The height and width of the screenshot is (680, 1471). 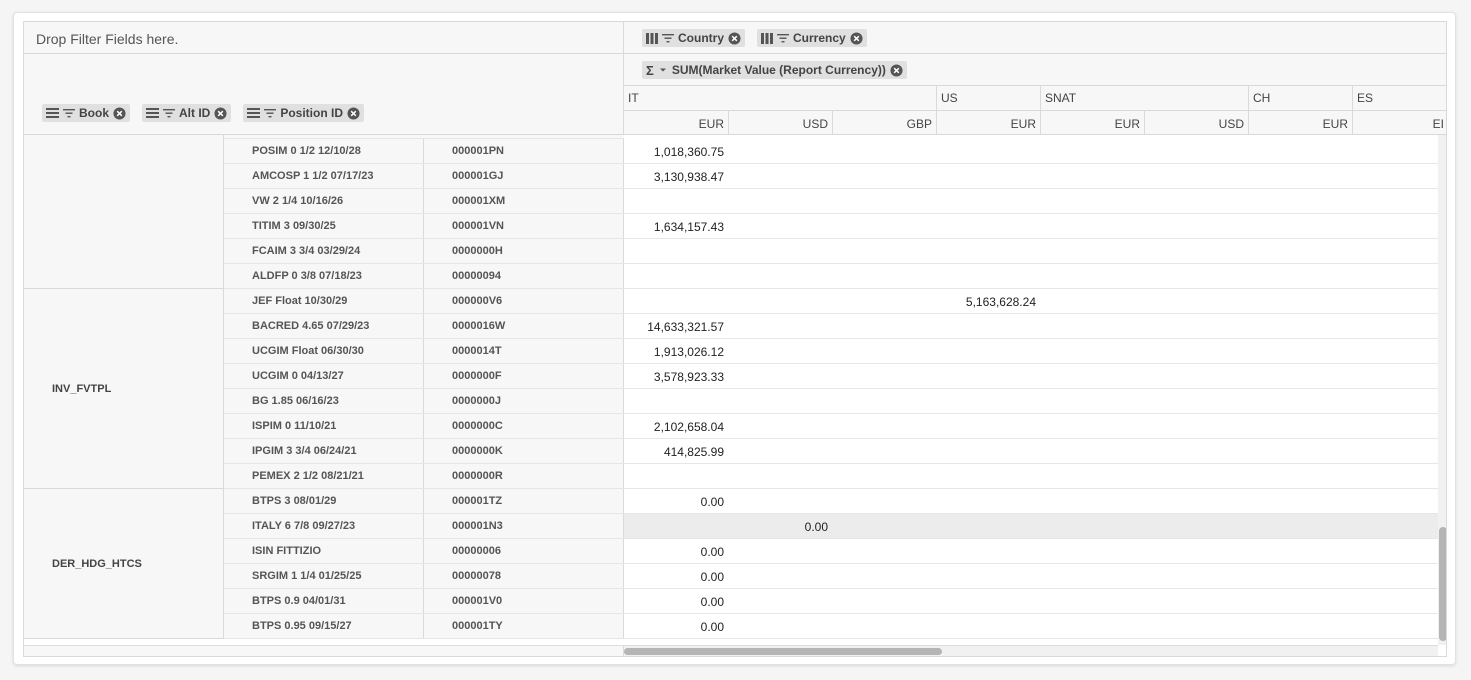 I want to click on position-id-cell: 00000006, so click(x=524, y=551).